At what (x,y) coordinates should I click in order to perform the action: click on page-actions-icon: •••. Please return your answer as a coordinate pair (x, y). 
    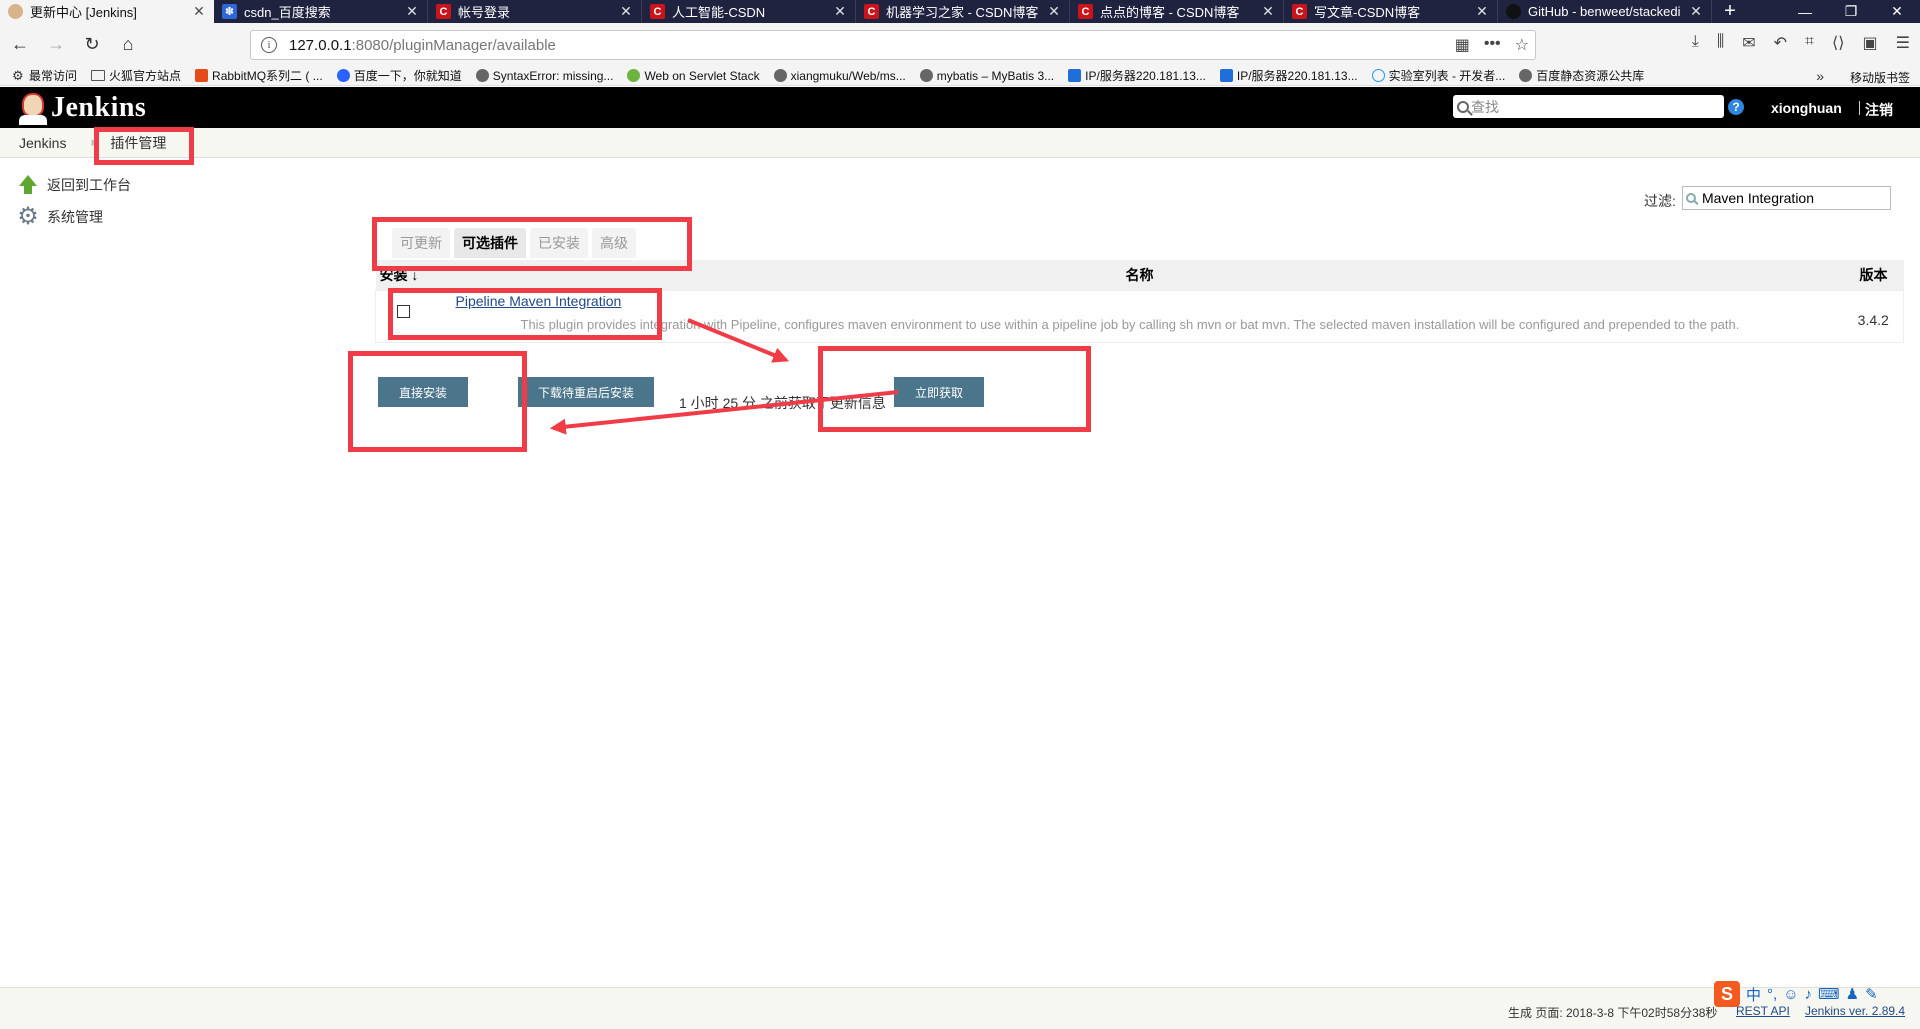
    Looking at the image, I should click on (1492, 45).